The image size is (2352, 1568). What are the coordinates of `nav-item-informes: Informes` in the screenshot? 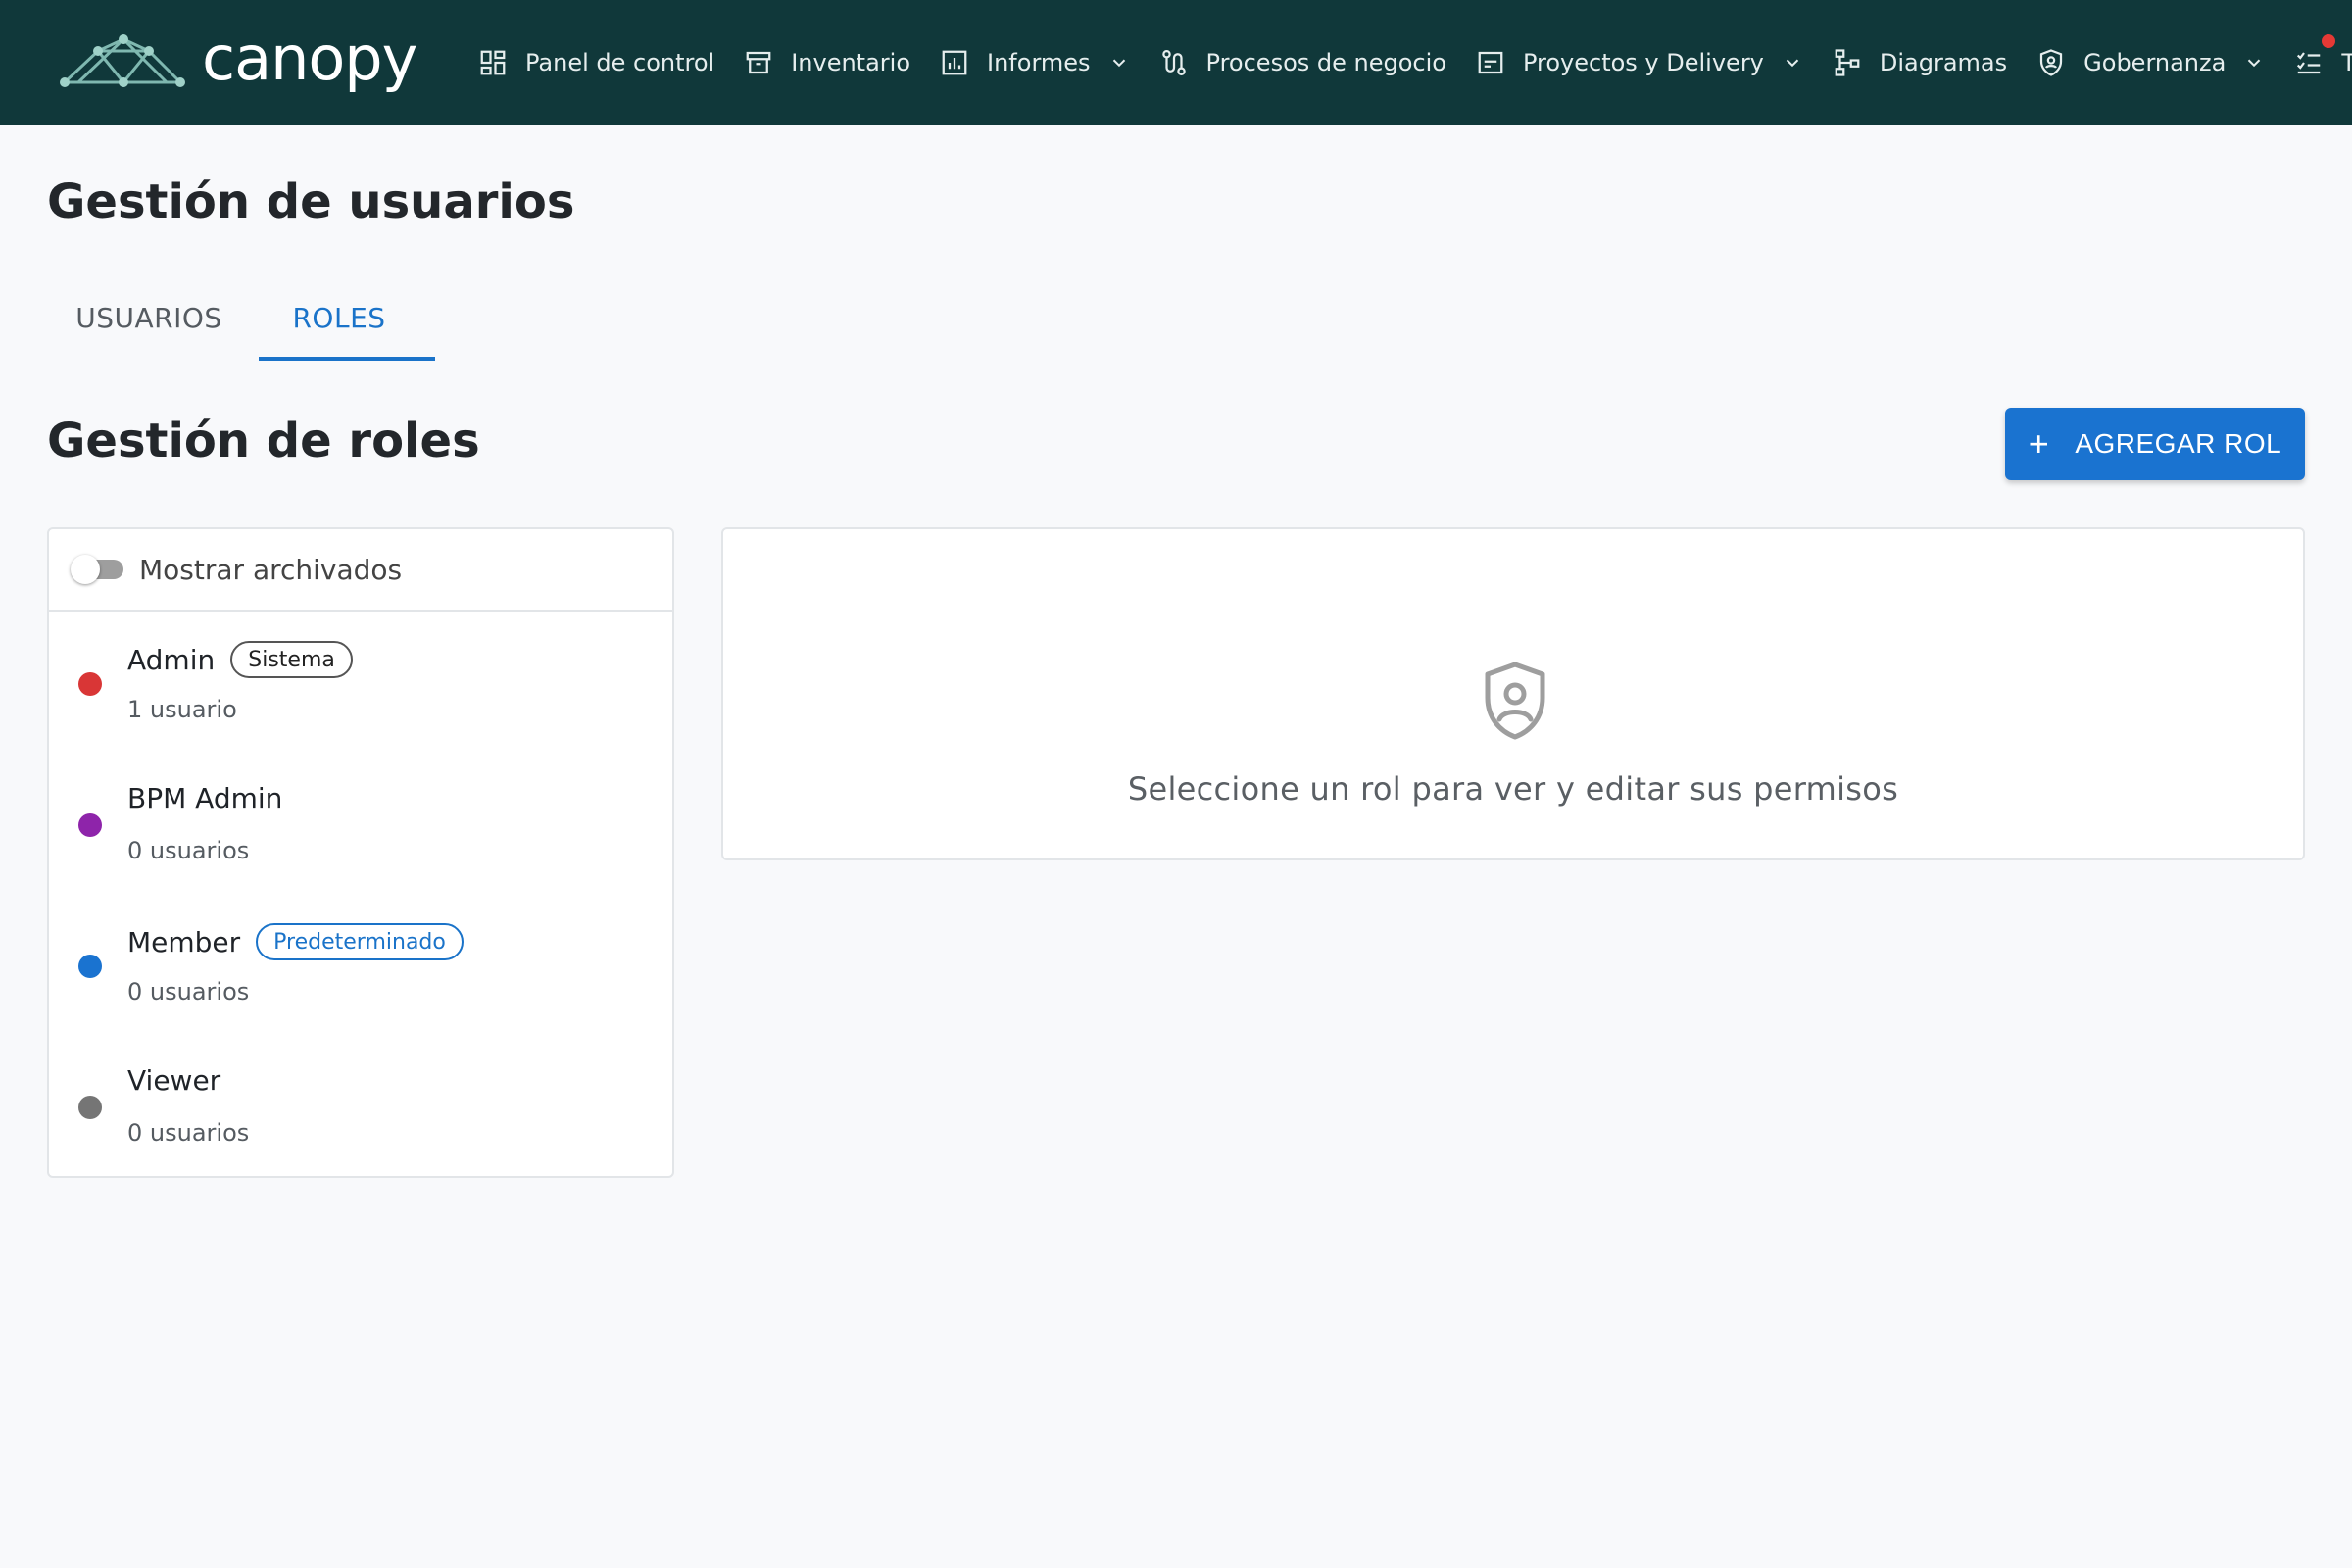 It's located at (1035, 62).